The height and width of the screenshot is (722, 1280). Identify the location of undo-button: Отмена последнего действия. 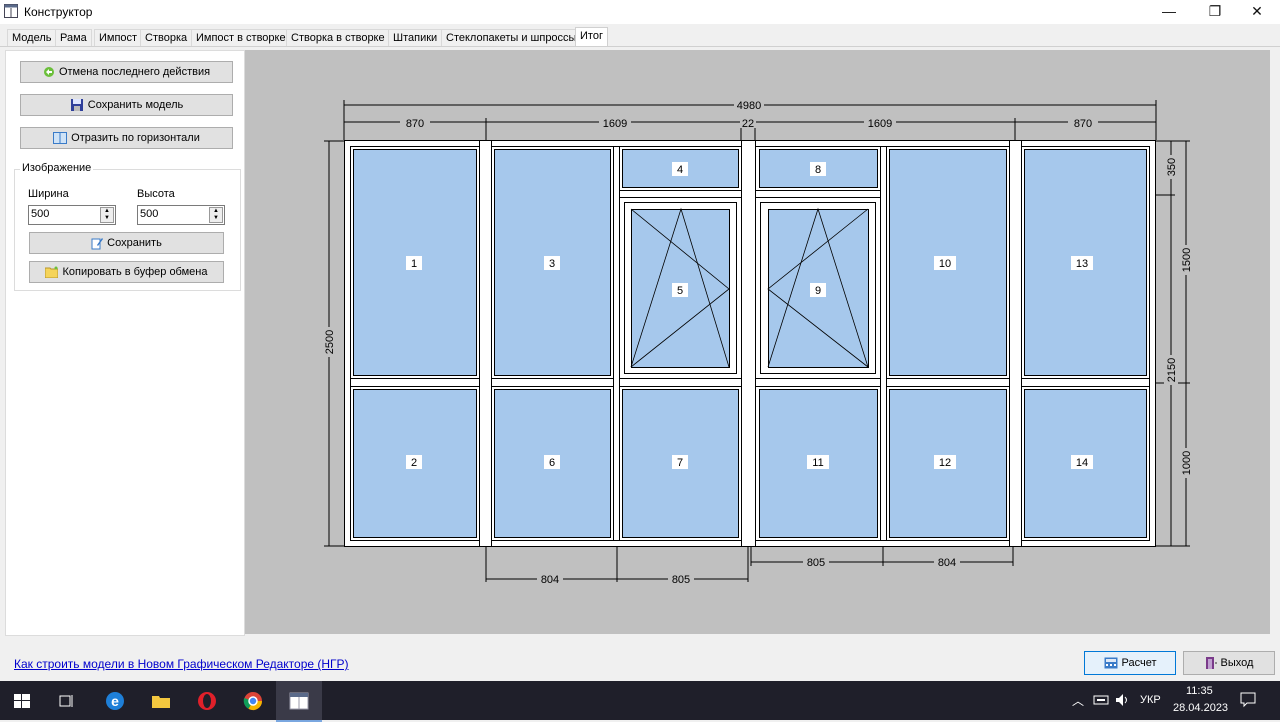
(126, 72).